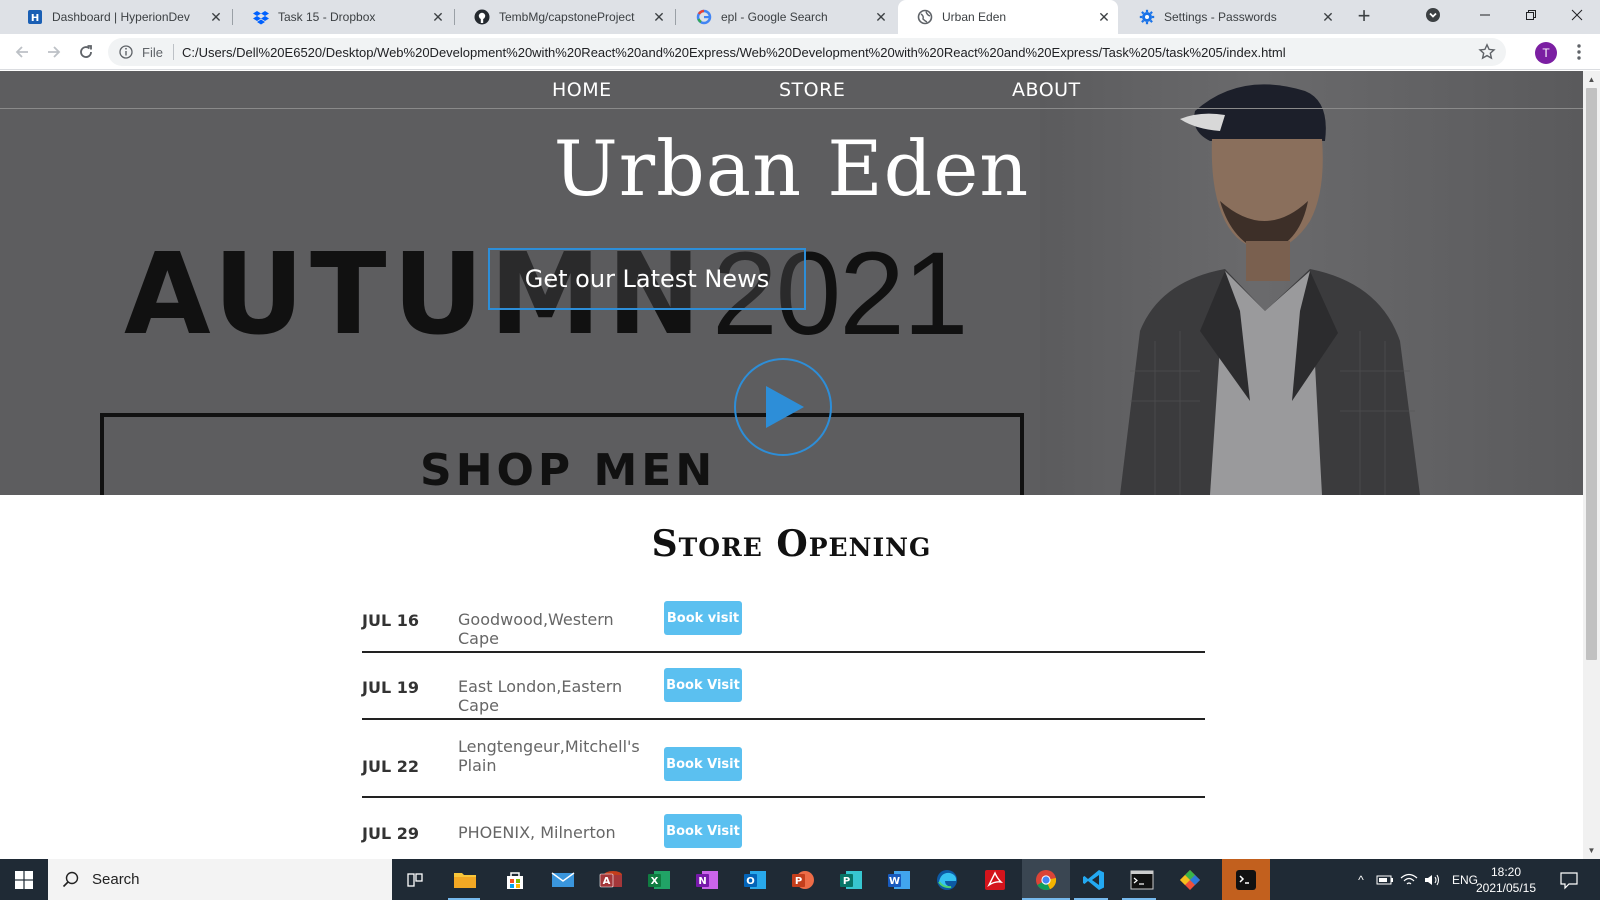 This screenshot has width=1600, height=900. What do you see at coordinates (803, 880) in the screenshot?
I see `powerpoint-icon: P` at bounding box center [803, 880].